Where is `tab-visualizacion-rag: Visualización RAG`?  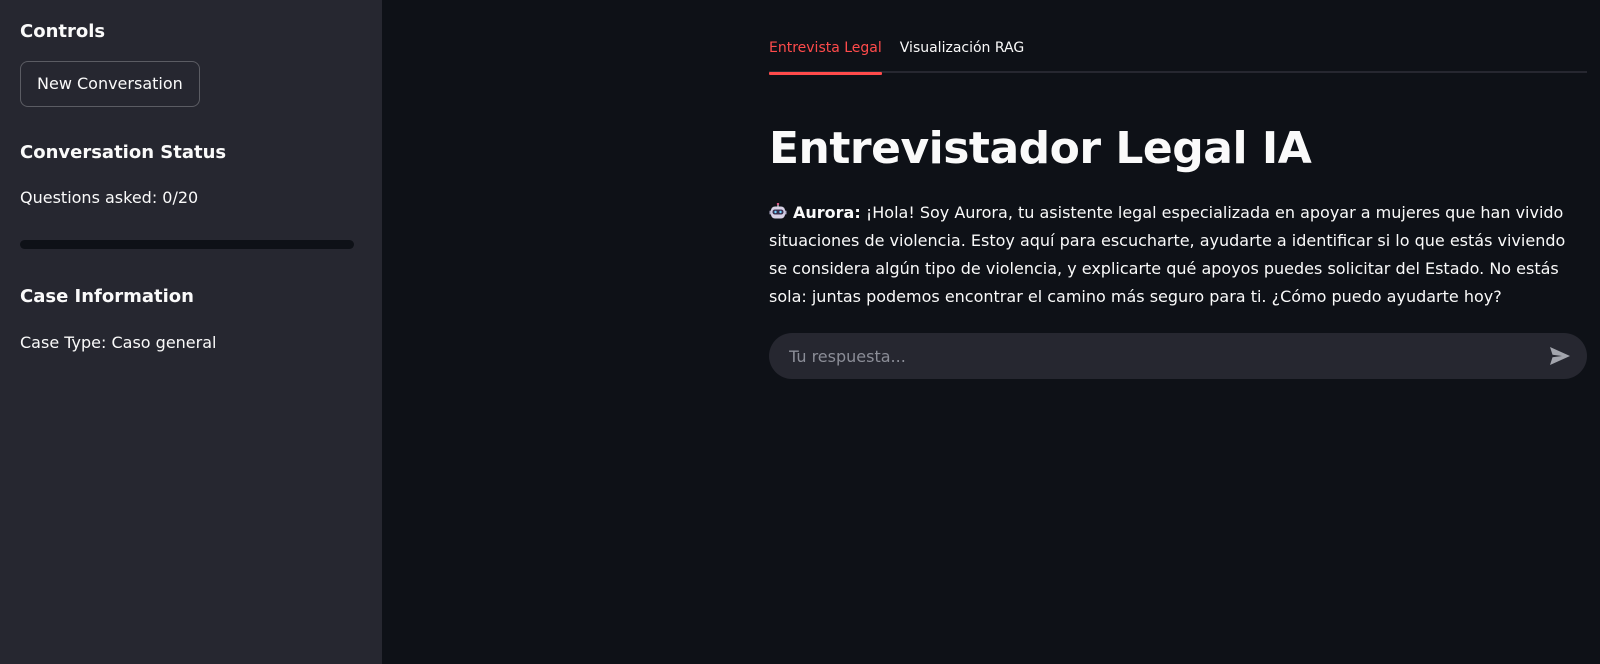
tab-visualizacion-rag: Visualización RAG is located at coordinates (962, 51).